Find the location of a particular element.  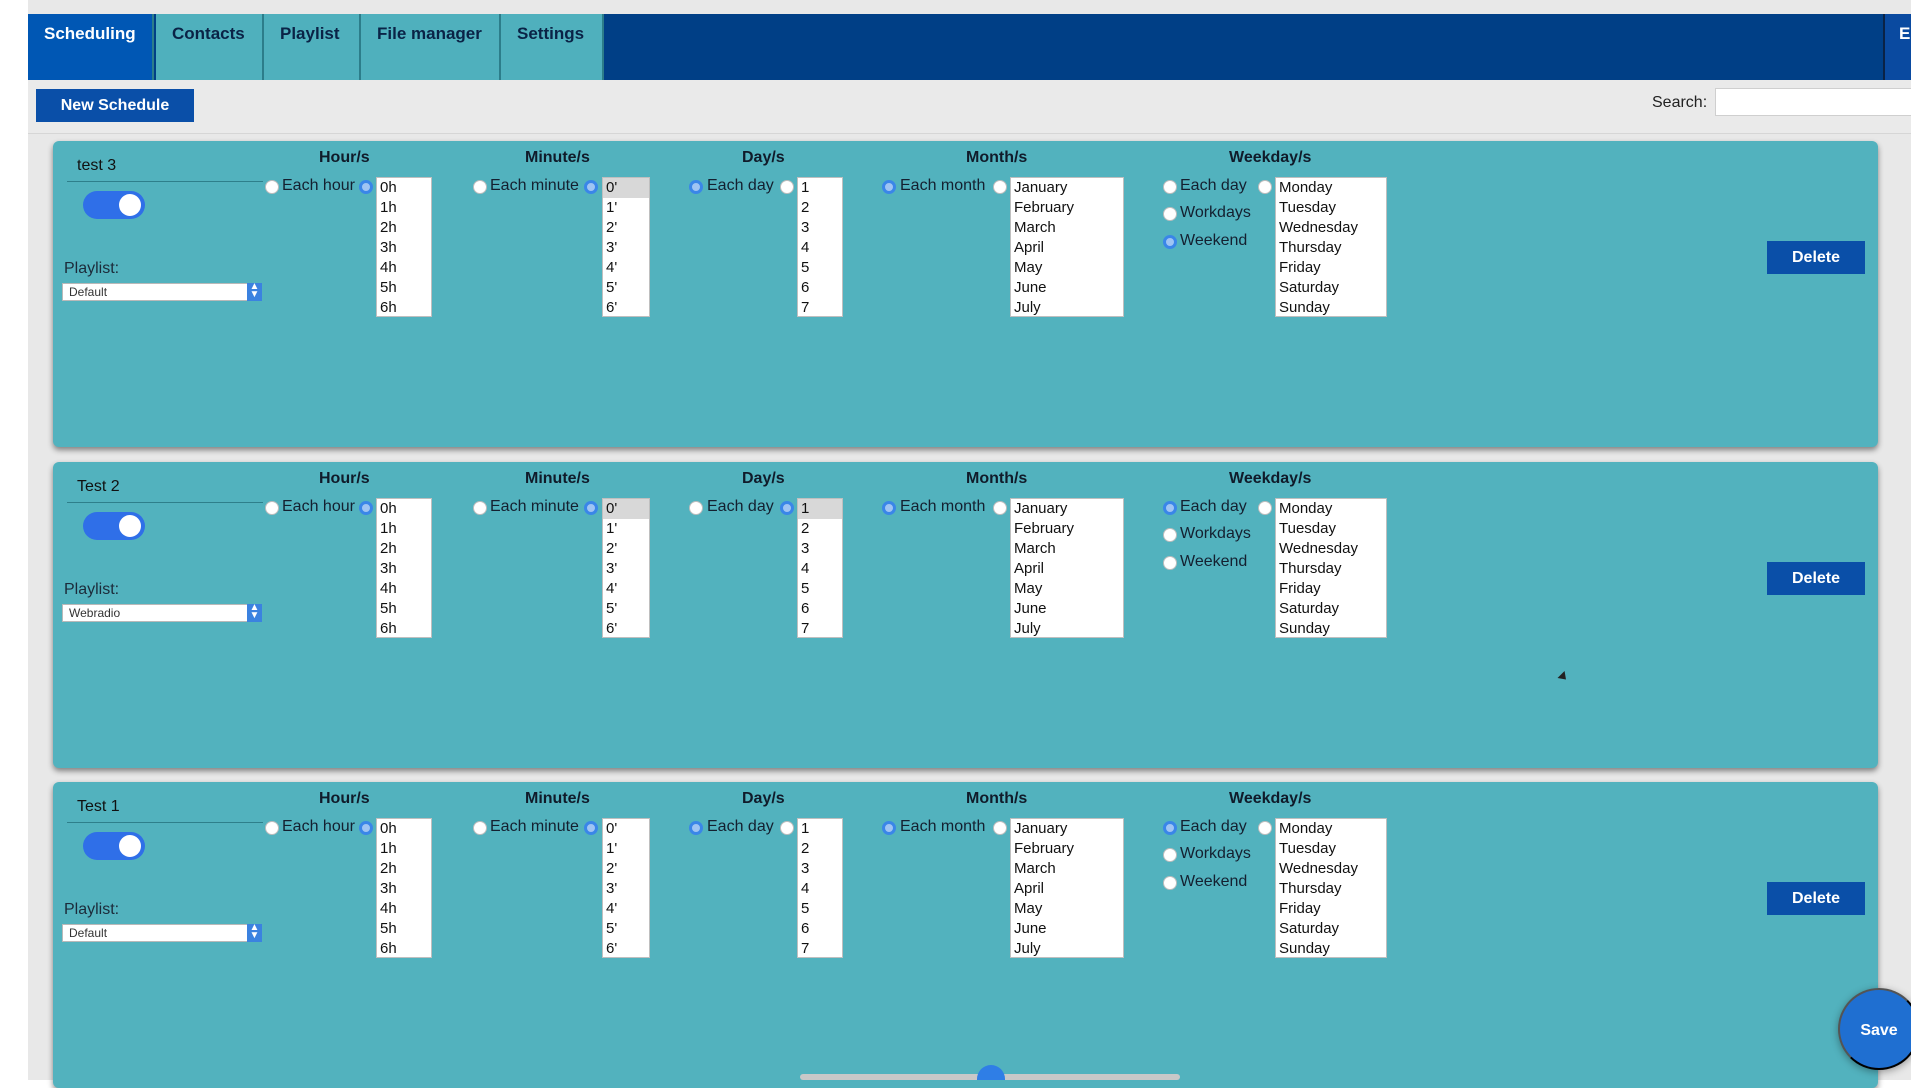

list-option: June is located at coordinates (1067, 929).